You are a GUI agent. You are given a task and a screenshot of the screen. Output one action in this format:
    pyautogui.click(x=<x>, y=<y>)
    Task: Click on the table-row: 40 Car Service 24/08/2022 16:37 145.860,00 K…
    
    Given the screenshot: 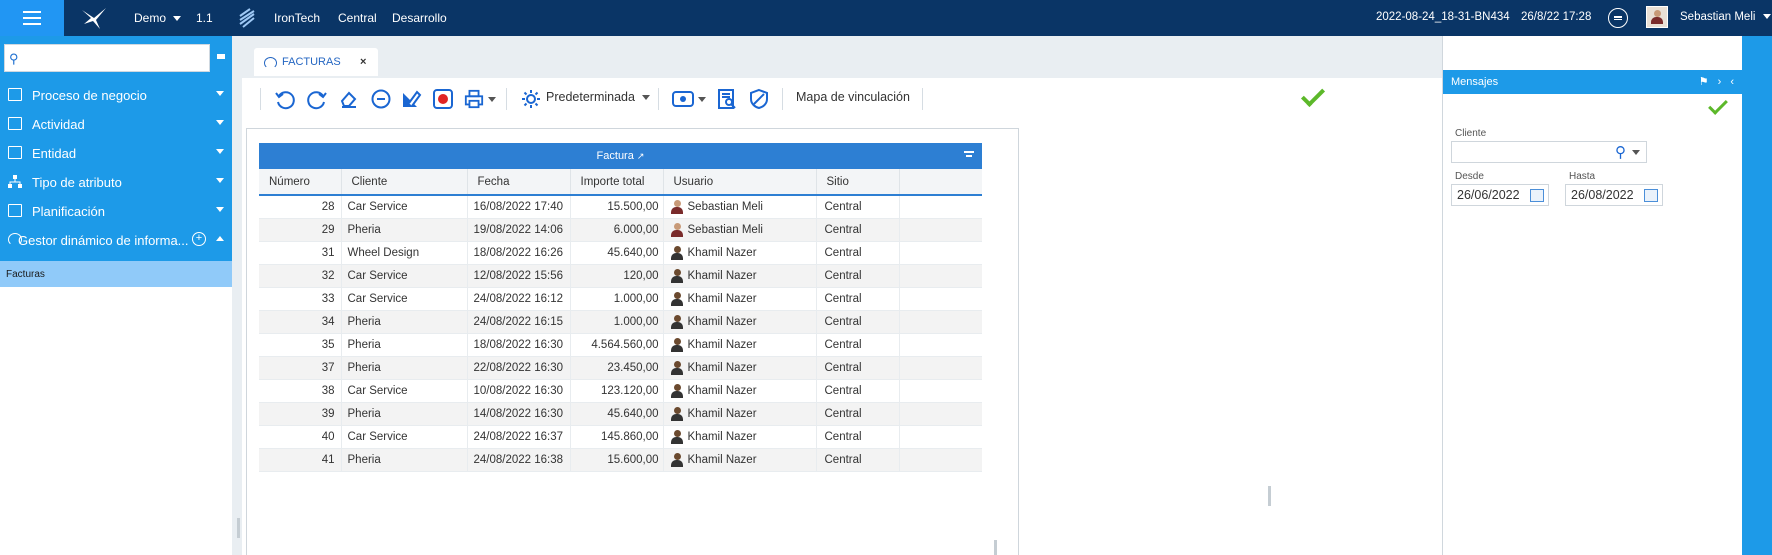 What is the action you would take?
    pyautogui.click(x=620, y=437)
    